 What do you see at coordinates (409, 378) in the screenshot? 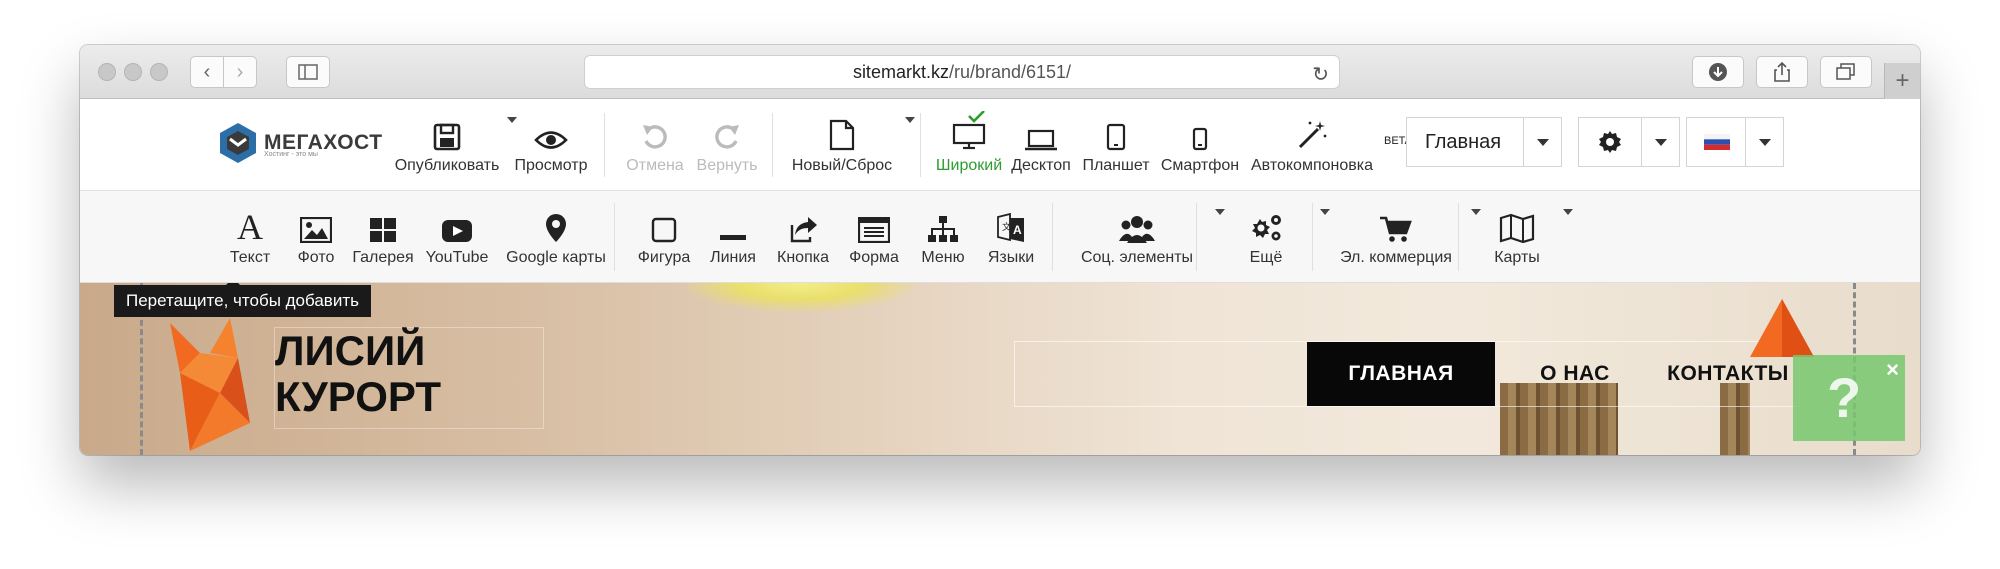
I see `site-title: ЛИСИЙ КУРОРТ` at bounding box center [409, 378].